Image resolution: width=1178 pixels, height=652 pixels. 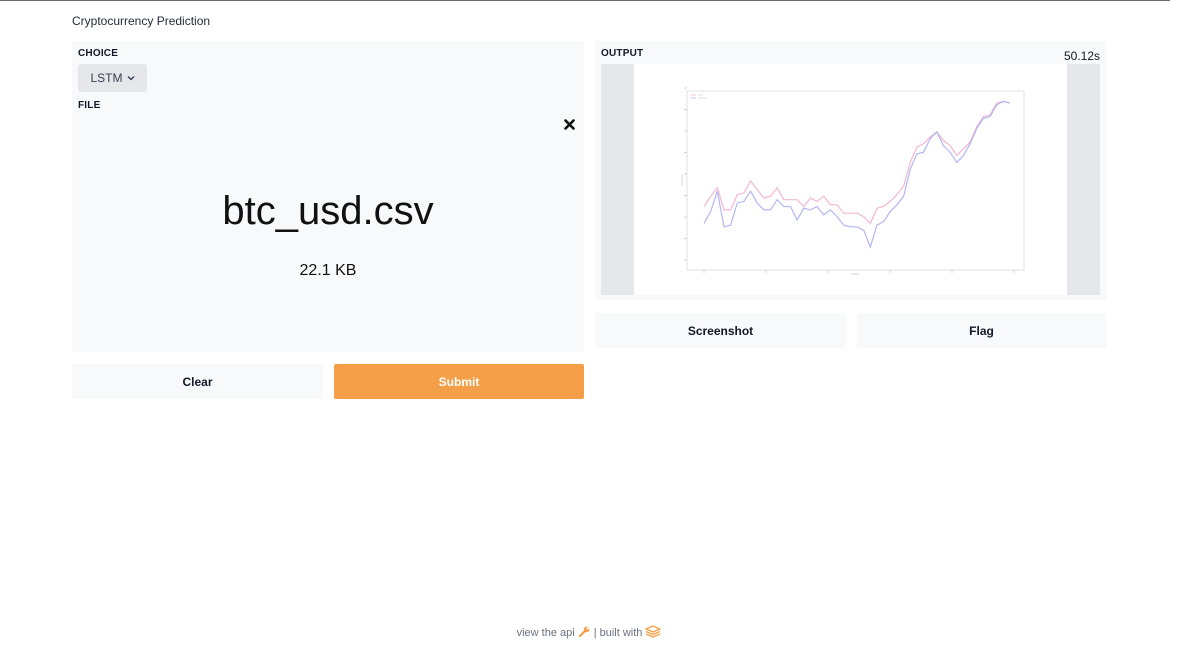 What do you see at coordinates (618, 633) in the screenshot?
I see `built-with-text: | built with` at bounding box center [618, 633].